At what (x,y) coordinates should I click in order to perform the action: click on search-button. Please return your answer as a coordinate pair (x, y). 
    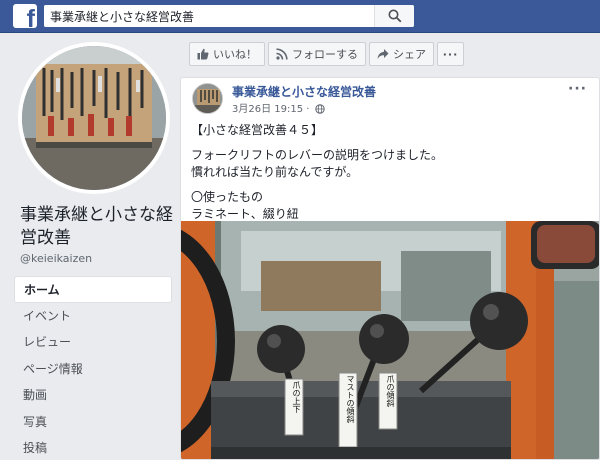
    Looking at the image, I should click on (394, 16).